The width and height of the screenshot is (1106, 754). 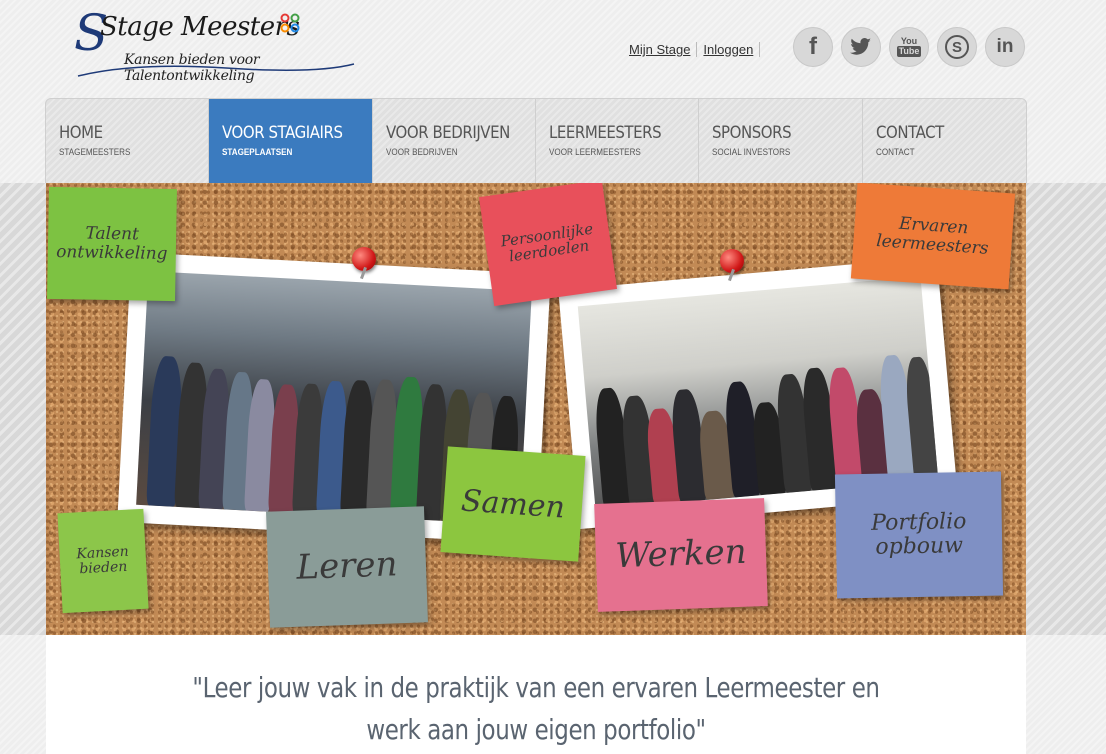 I want to click on nav-subtitle: STAGEPLAATSEN, so click(x=257, y=152).